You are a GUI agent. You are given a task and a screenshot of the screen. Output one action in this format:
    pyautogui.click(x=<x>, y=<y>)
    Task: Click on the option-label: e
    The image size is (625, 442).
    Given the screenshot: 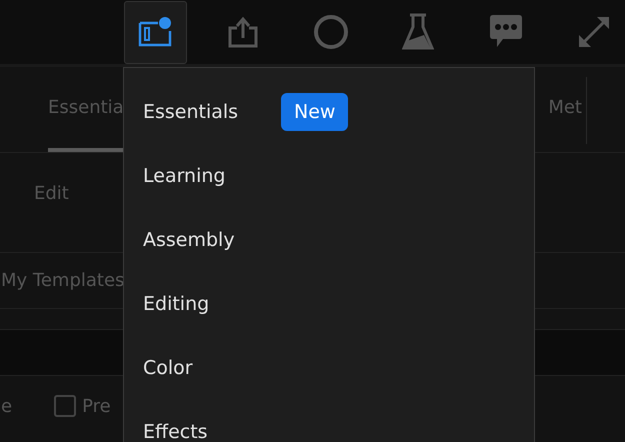 What is the action you would take?
    pyautogui.click(x=6, y=406)
    